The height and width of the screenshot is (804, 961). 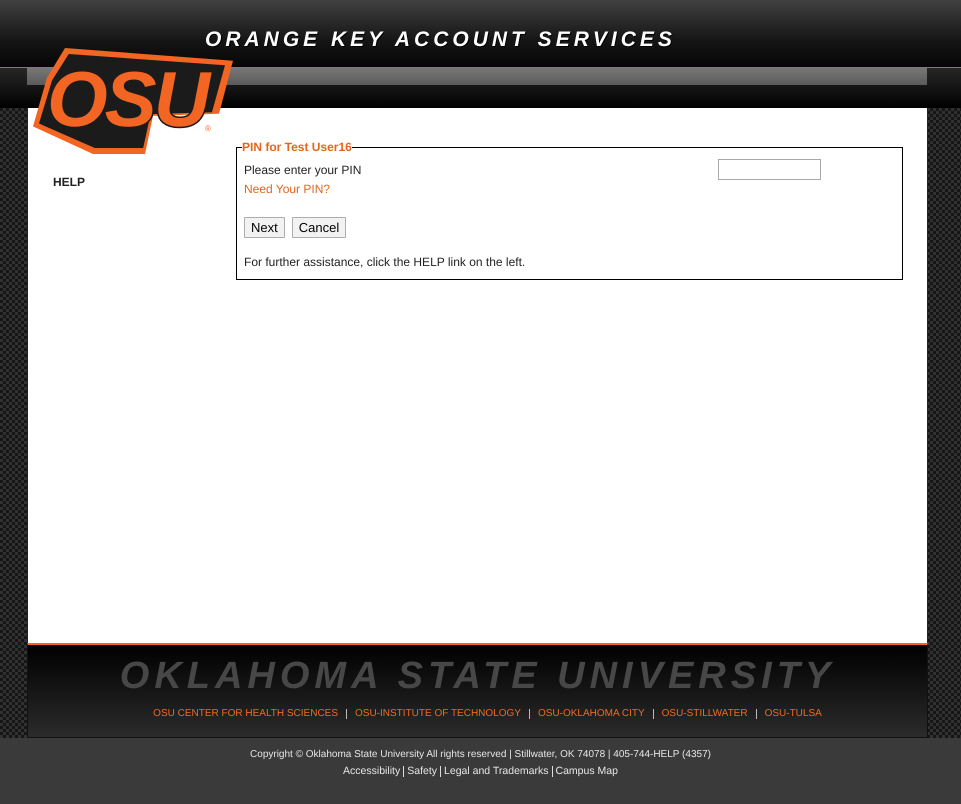 I want to click on university-wordmark: OKLAHOMA STATE UNIVERSITY, so click(x=478, y=676).